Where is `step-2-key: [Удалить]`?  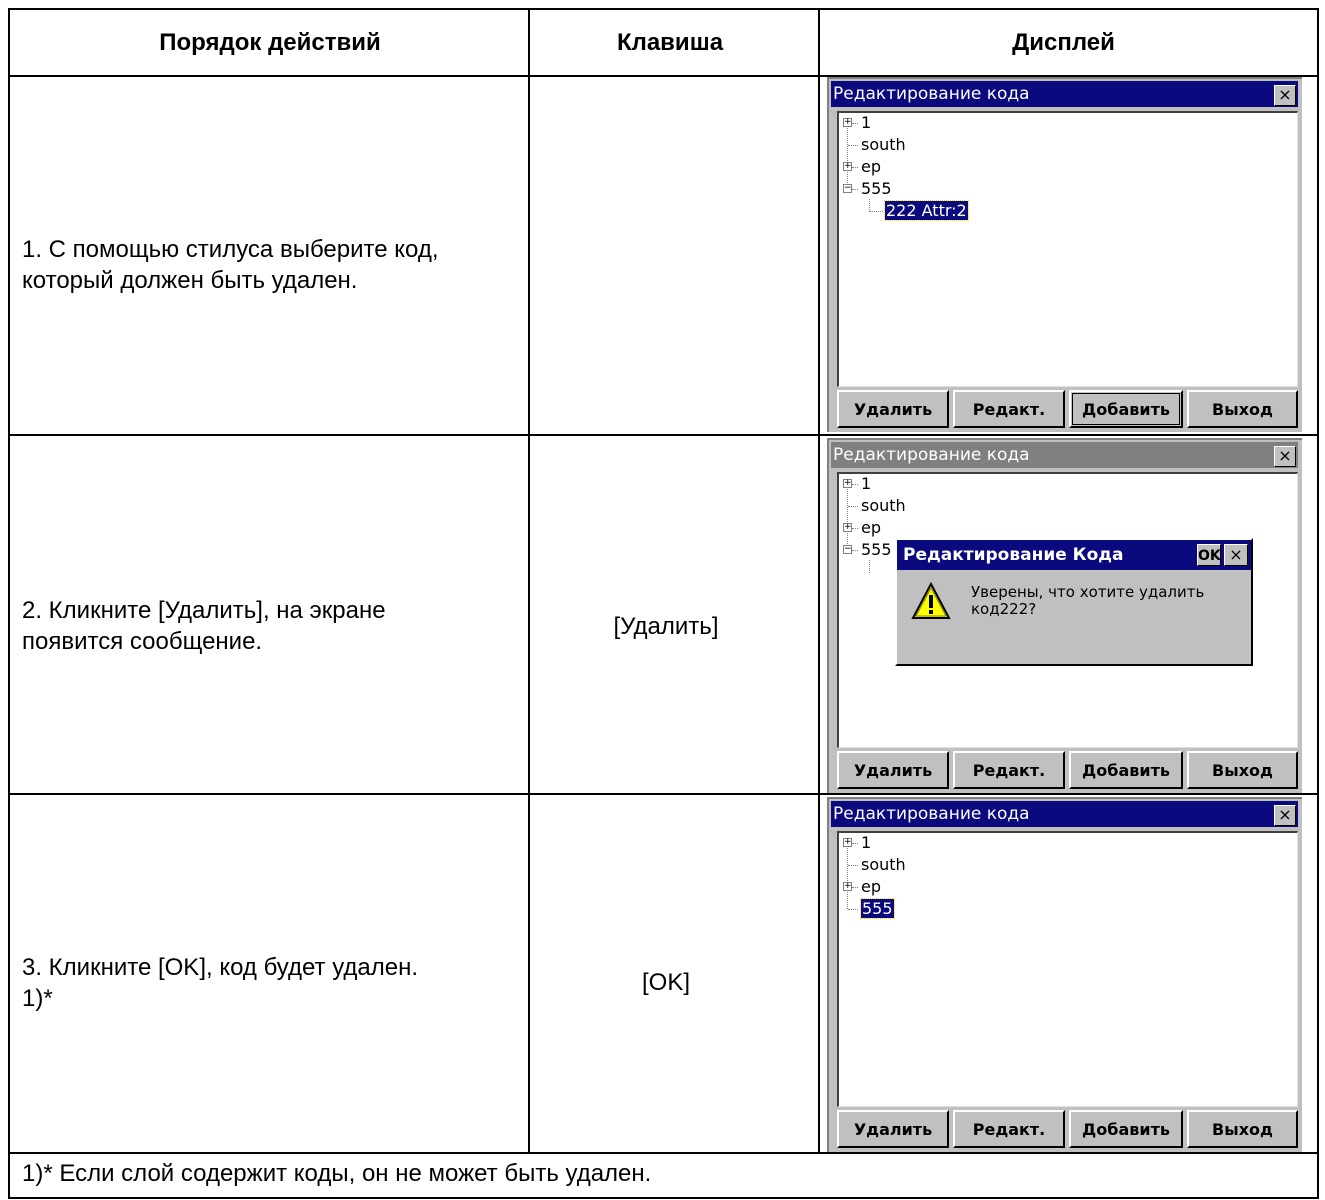
step-2-key: [Удалить] is located at coordinates (666, 626).